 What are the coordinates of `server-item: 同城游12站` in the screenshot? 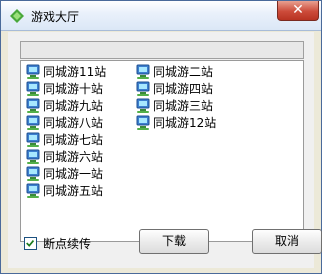 It's located at (175, 122).